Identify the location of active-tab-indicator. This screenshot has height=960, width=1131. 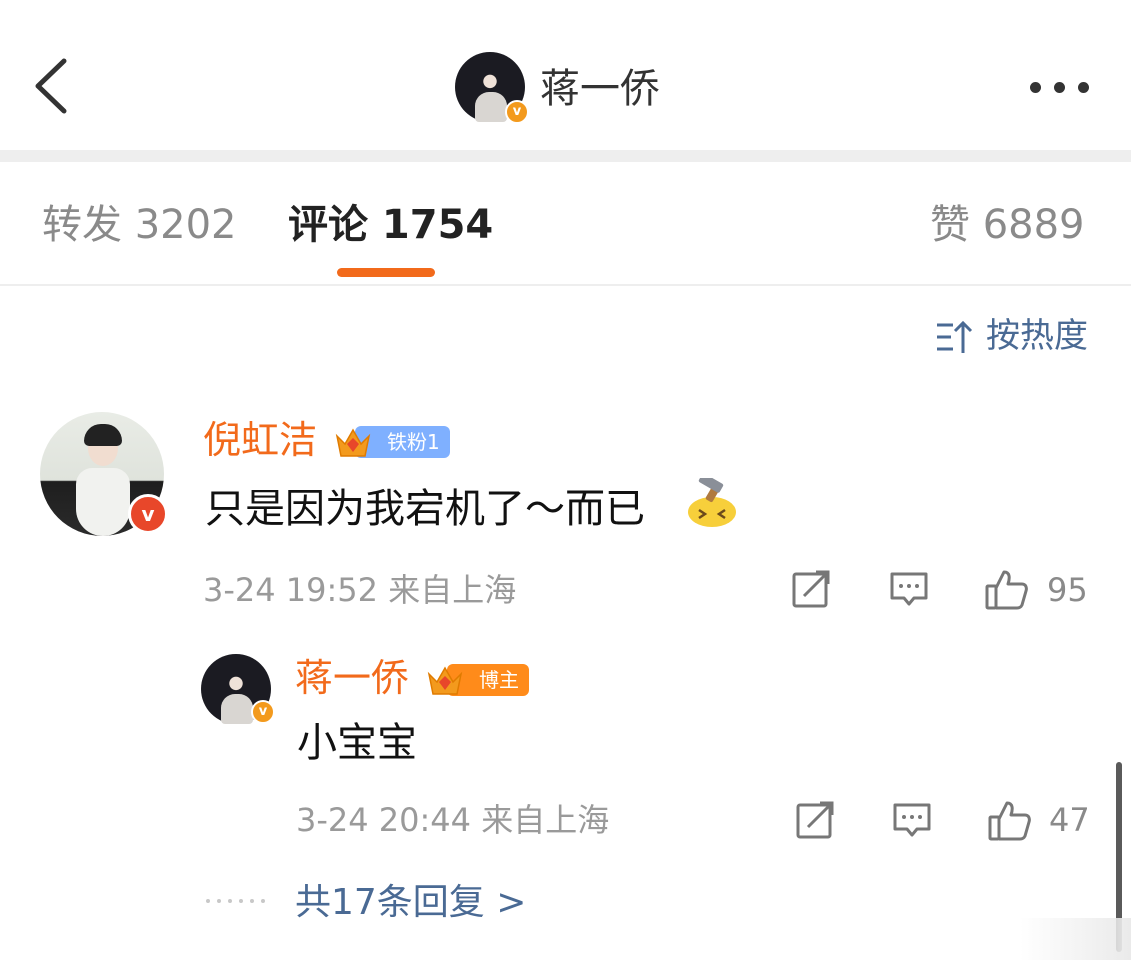
(386, 272).